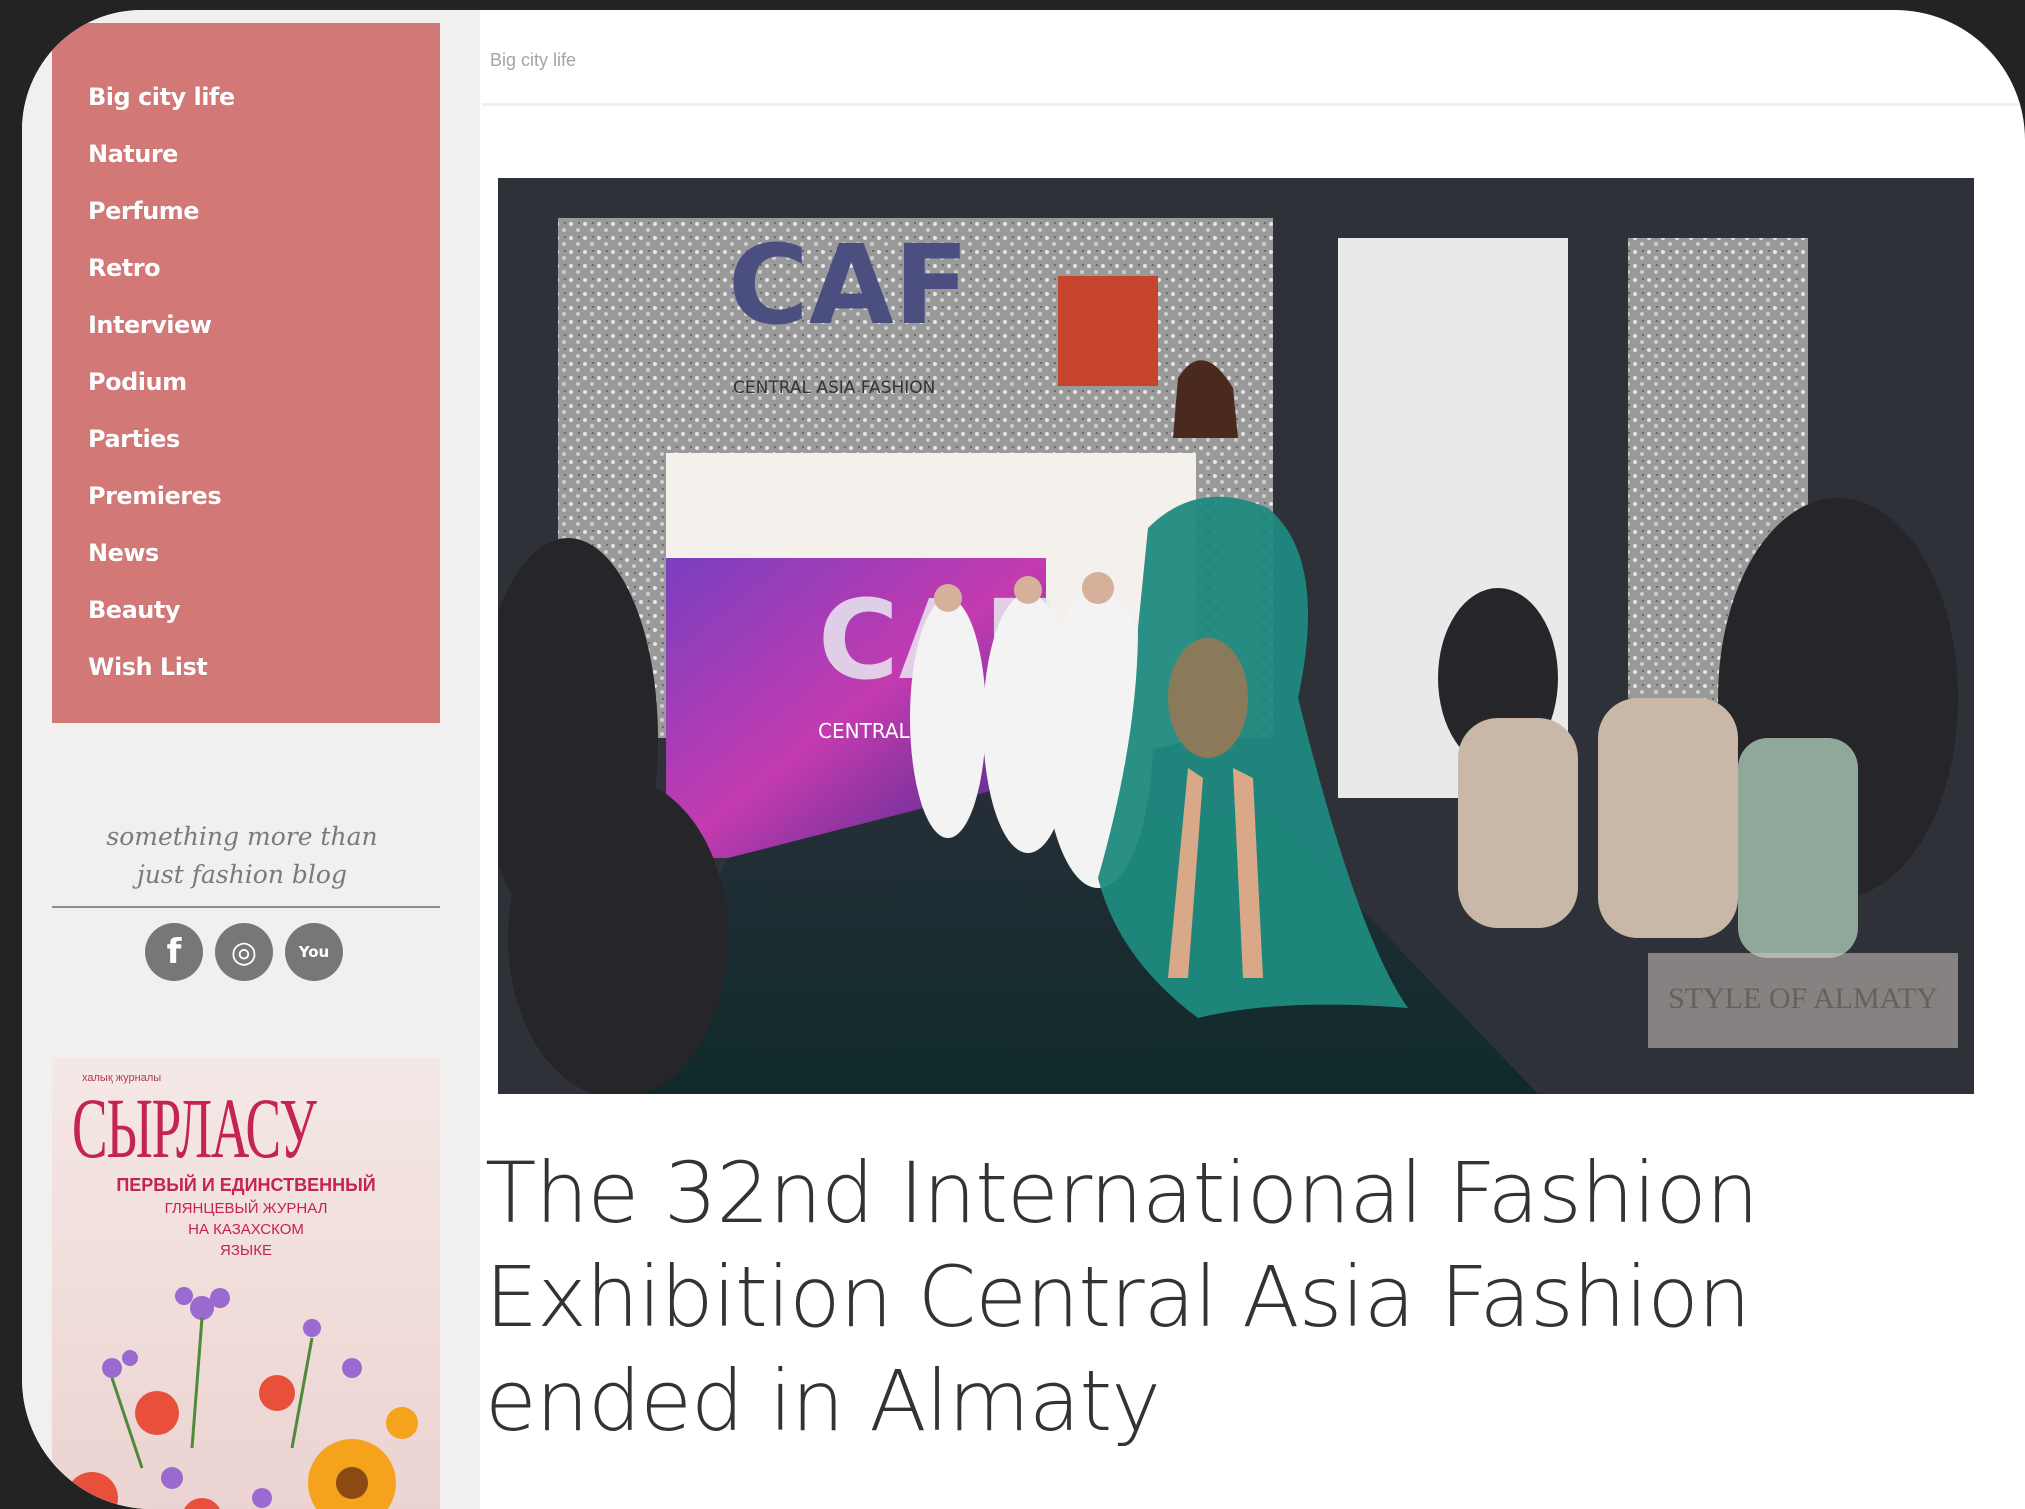 This screenshot has width=2025, height=1509. I want to click on ad-line-2: НА КАЗАХСКОМ, so click(246, 1229).